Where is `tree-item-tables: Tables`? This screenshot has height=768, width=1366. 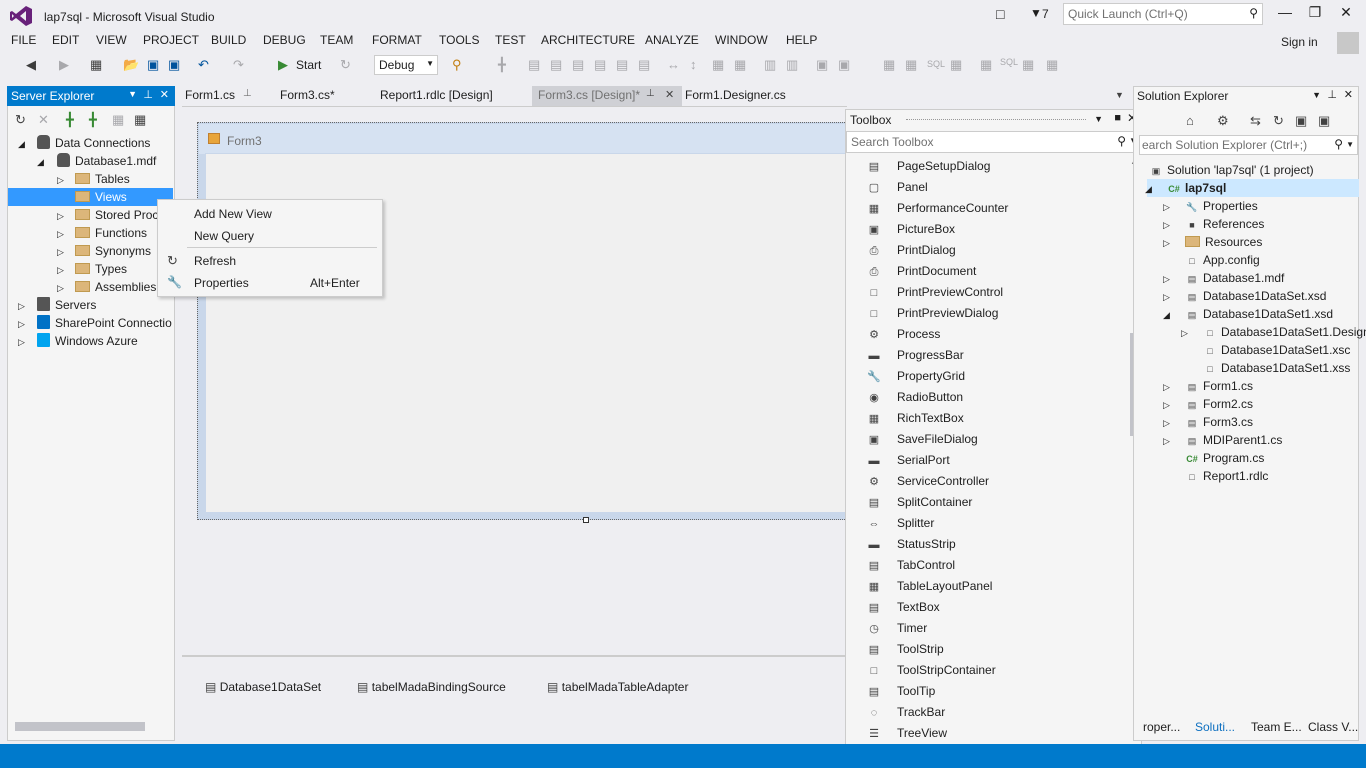 tree-item-tables: Tables is located at coordinates (102, 179).